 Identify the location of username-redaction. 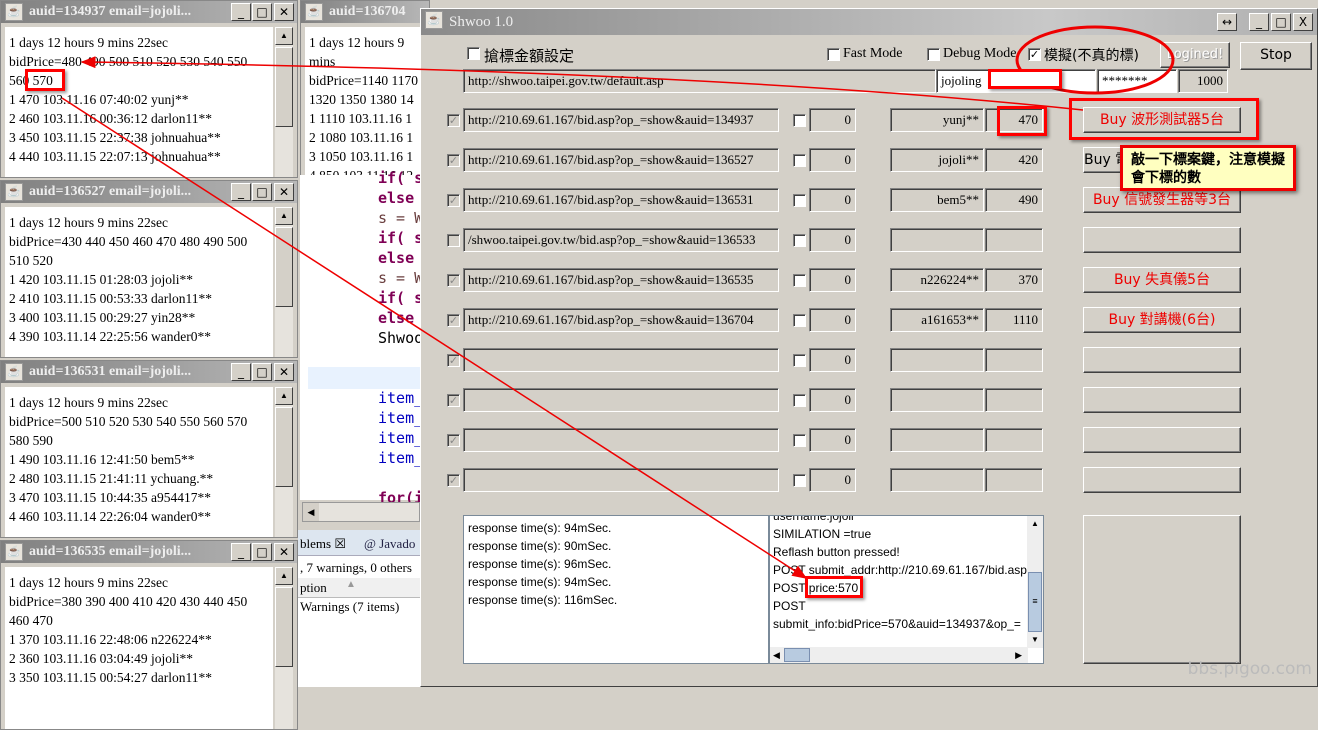
(1025, 79).